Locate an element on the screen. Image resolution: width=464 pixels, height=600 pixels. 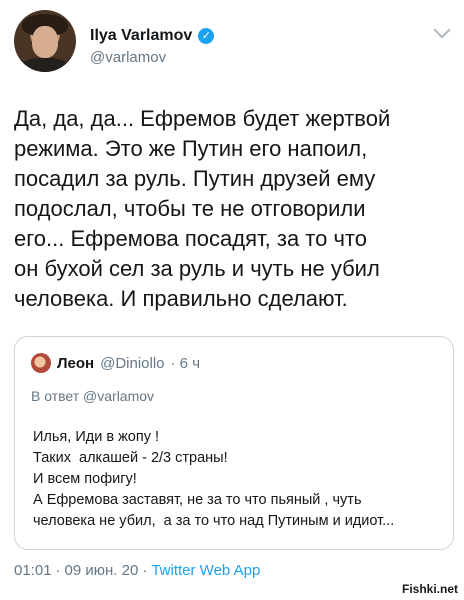
chevron-down-icon is located at coordinates (442, 30).